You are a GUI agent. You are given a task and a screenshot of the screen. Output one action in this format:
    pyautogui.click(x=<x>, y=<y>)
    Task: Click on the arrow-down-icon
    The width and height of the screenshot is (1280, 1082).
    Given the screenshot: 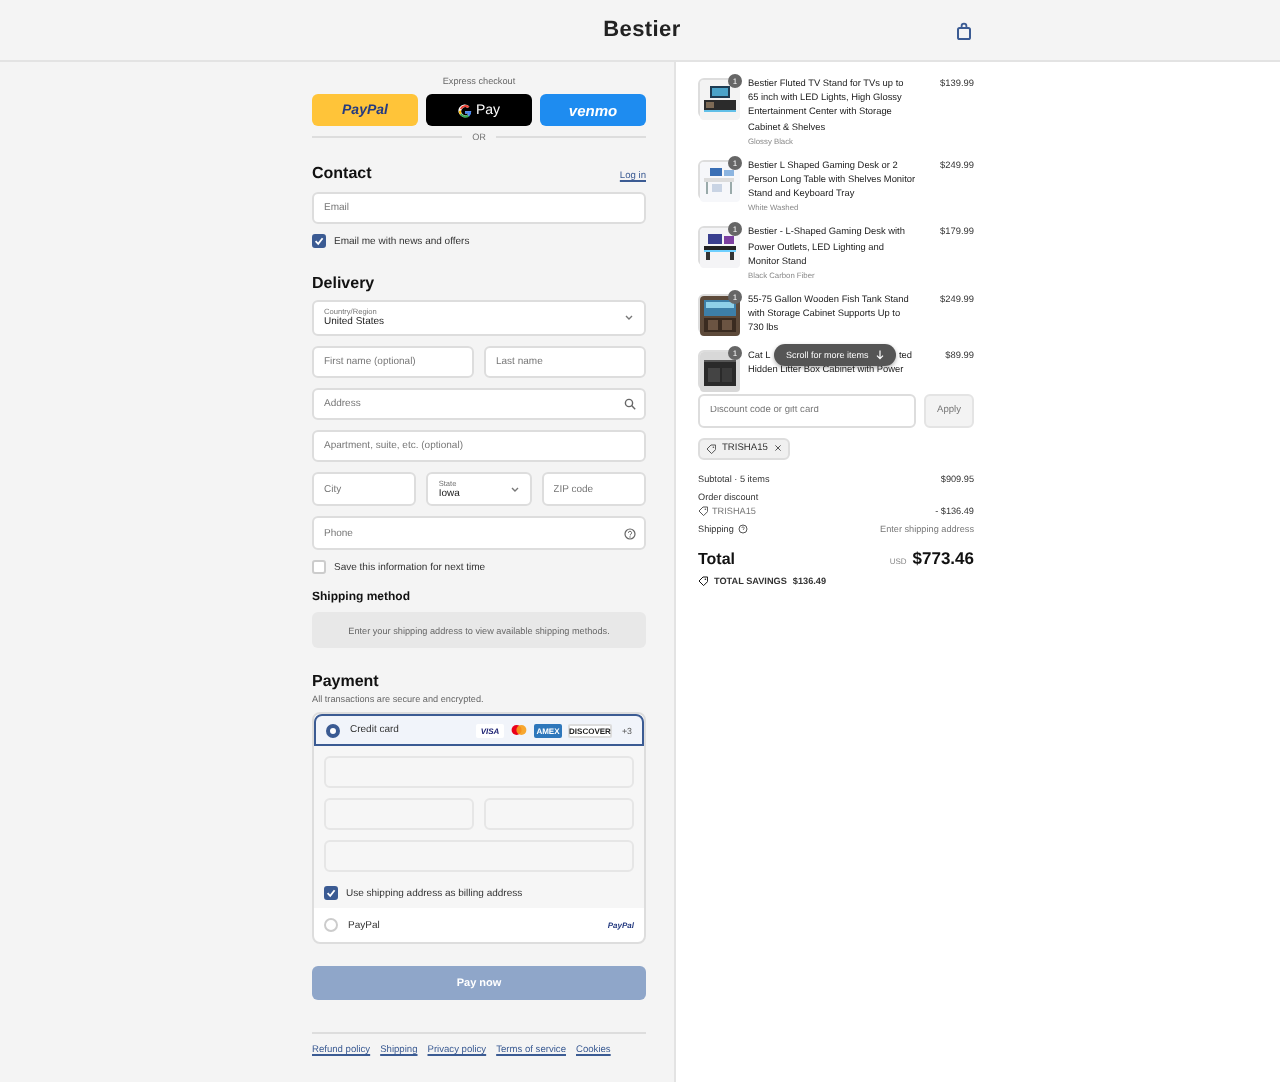 What is the action you would take?
    pyautogui.click(x=880, y=354)
    